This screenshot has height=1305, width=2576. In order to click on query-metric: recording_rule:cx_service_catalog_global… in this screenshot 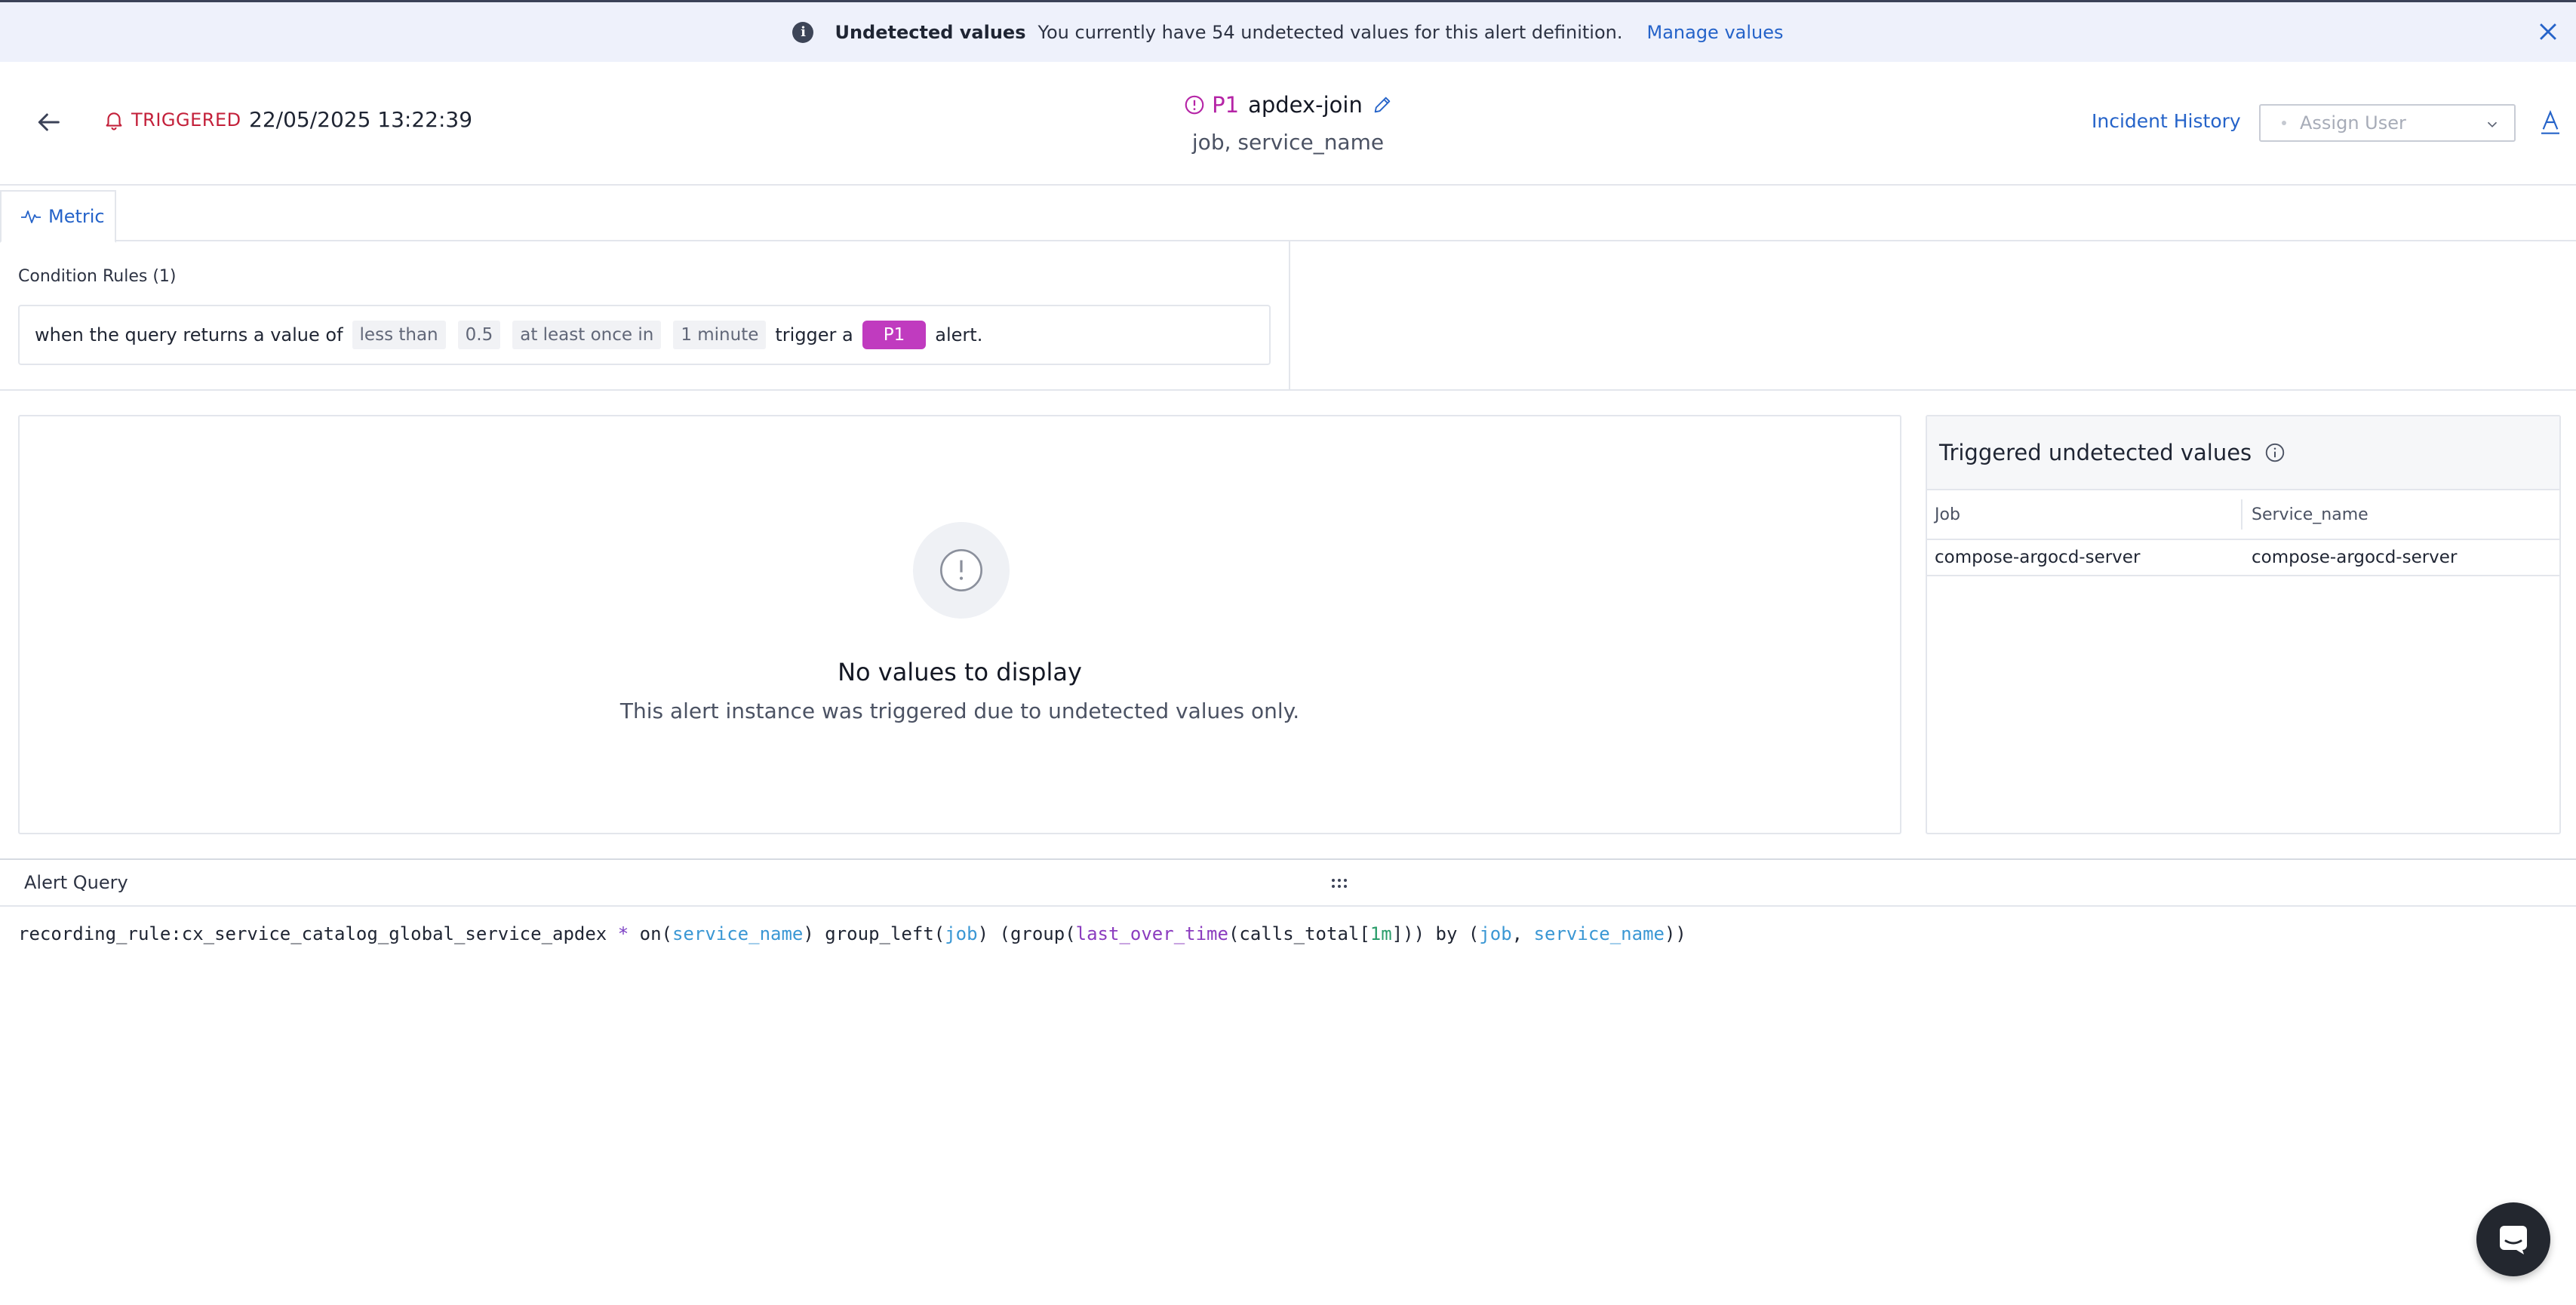, I will do `click(318, 934)`.